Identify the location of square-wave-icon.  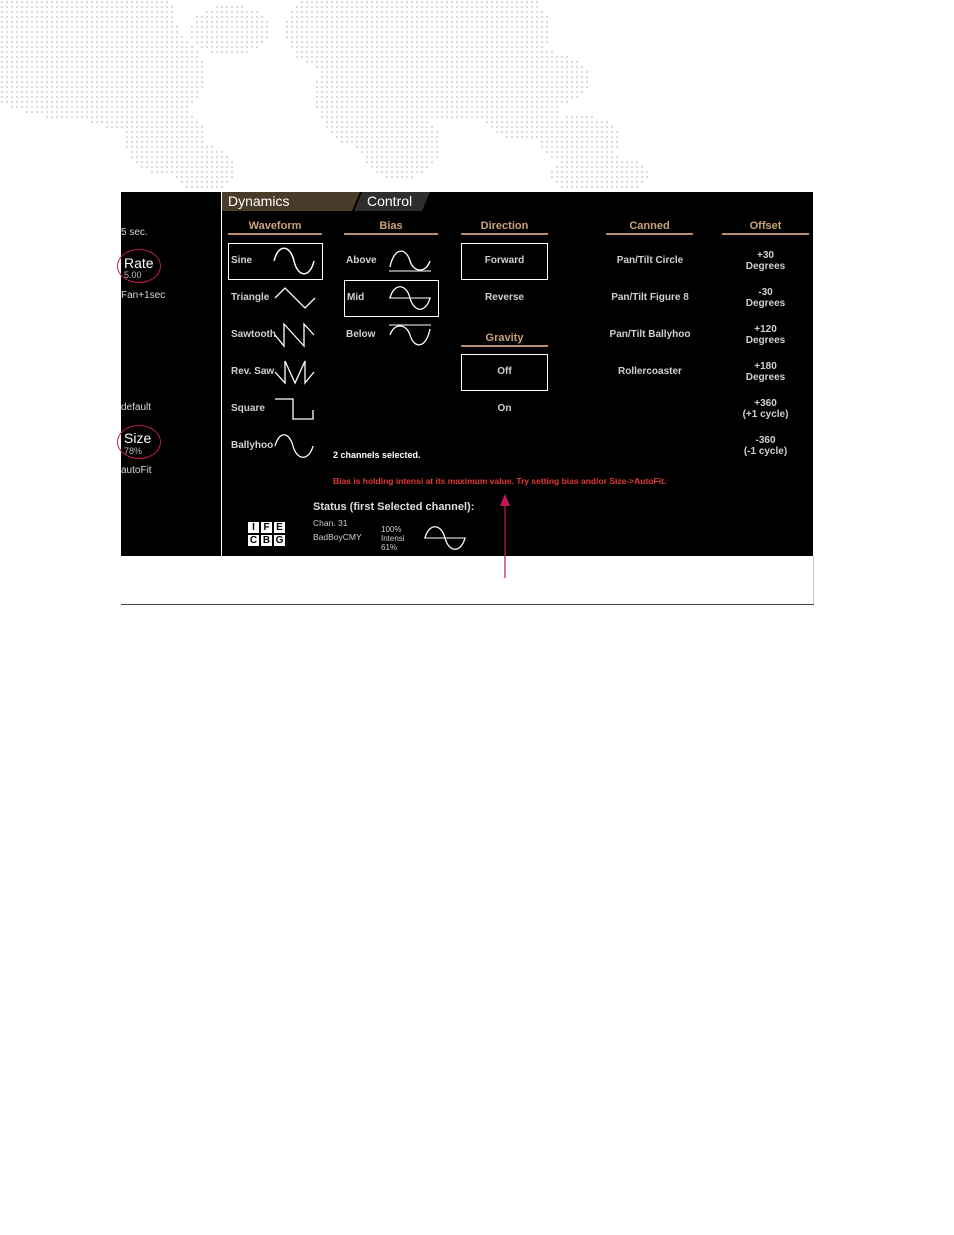
(294, 409).